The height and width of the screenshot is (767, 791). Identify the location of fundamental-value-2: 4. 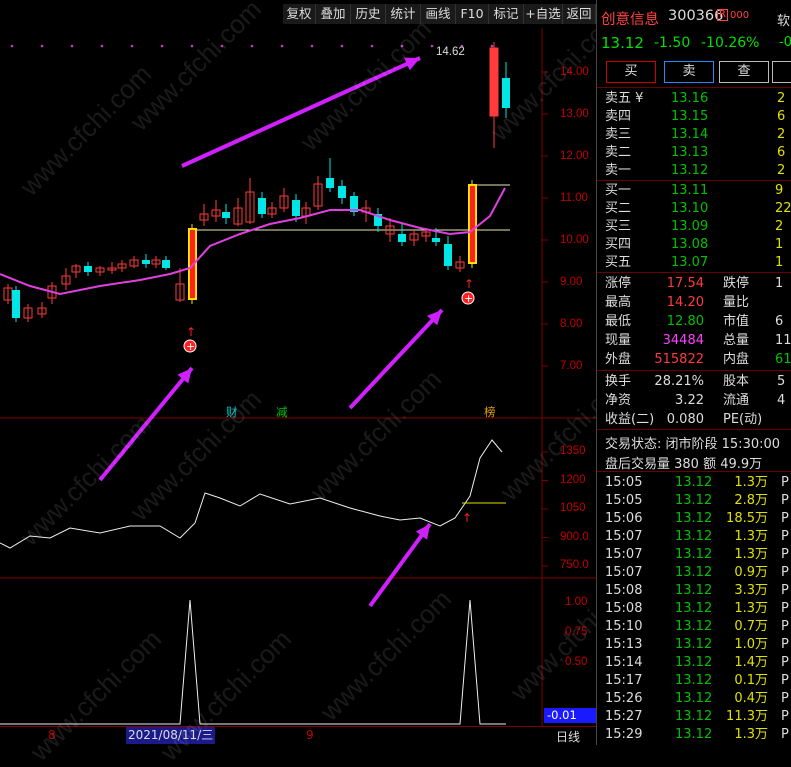
(781, 400).